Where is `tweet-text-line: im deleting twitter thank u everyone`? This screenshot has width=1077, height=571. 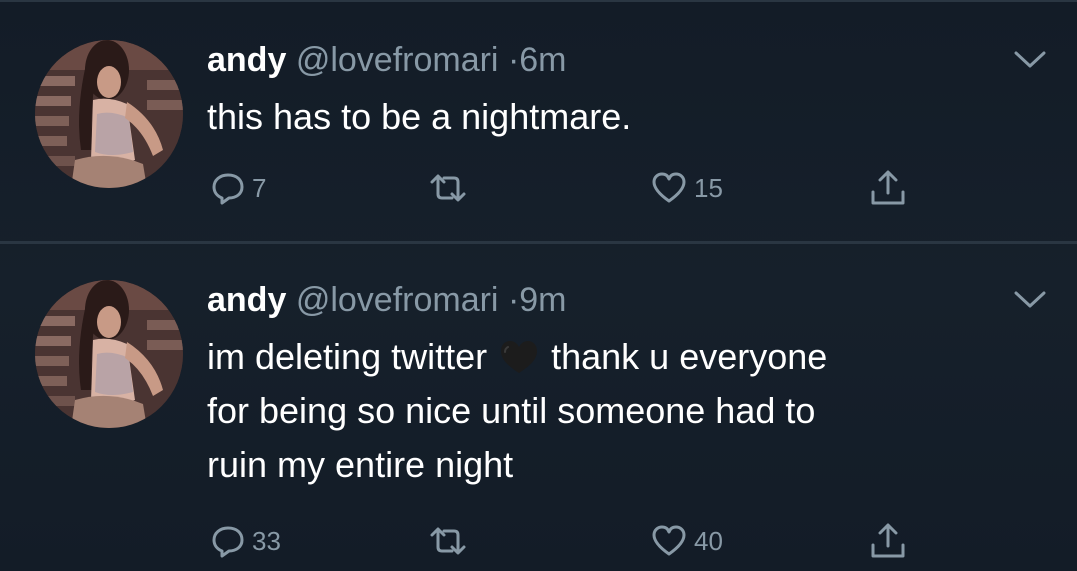 tweet-text-line: im deleting twitter thank u everyone is located at coordinates (517, 357).